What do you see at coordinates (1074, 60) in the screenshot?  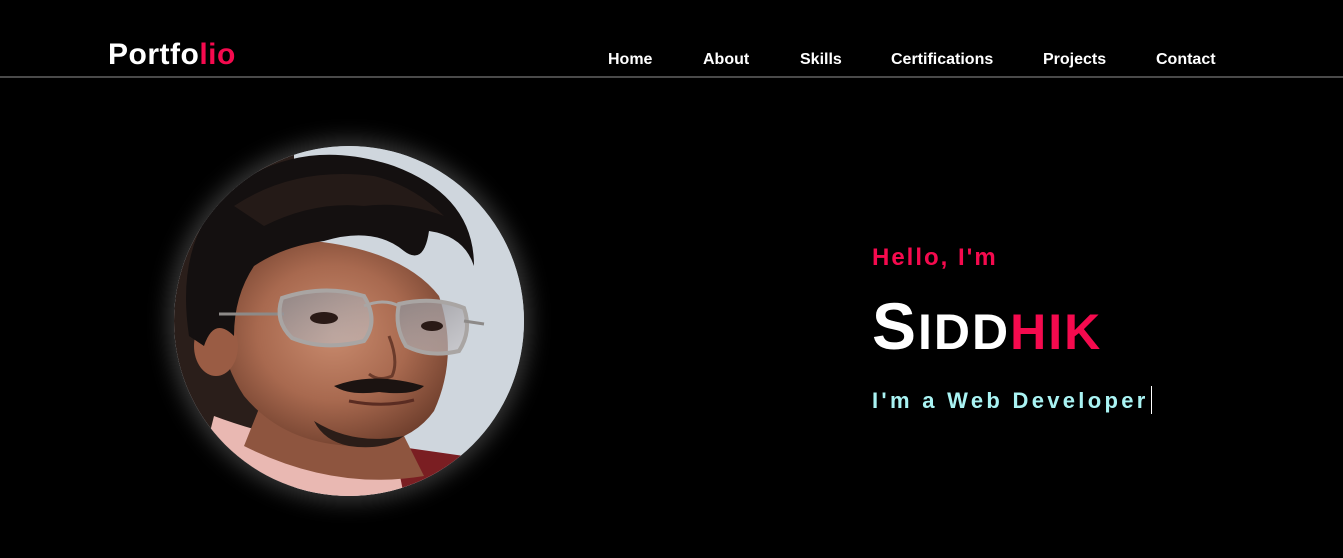 I see `nav-projects: Projects` at bounding box center [1074, 60].